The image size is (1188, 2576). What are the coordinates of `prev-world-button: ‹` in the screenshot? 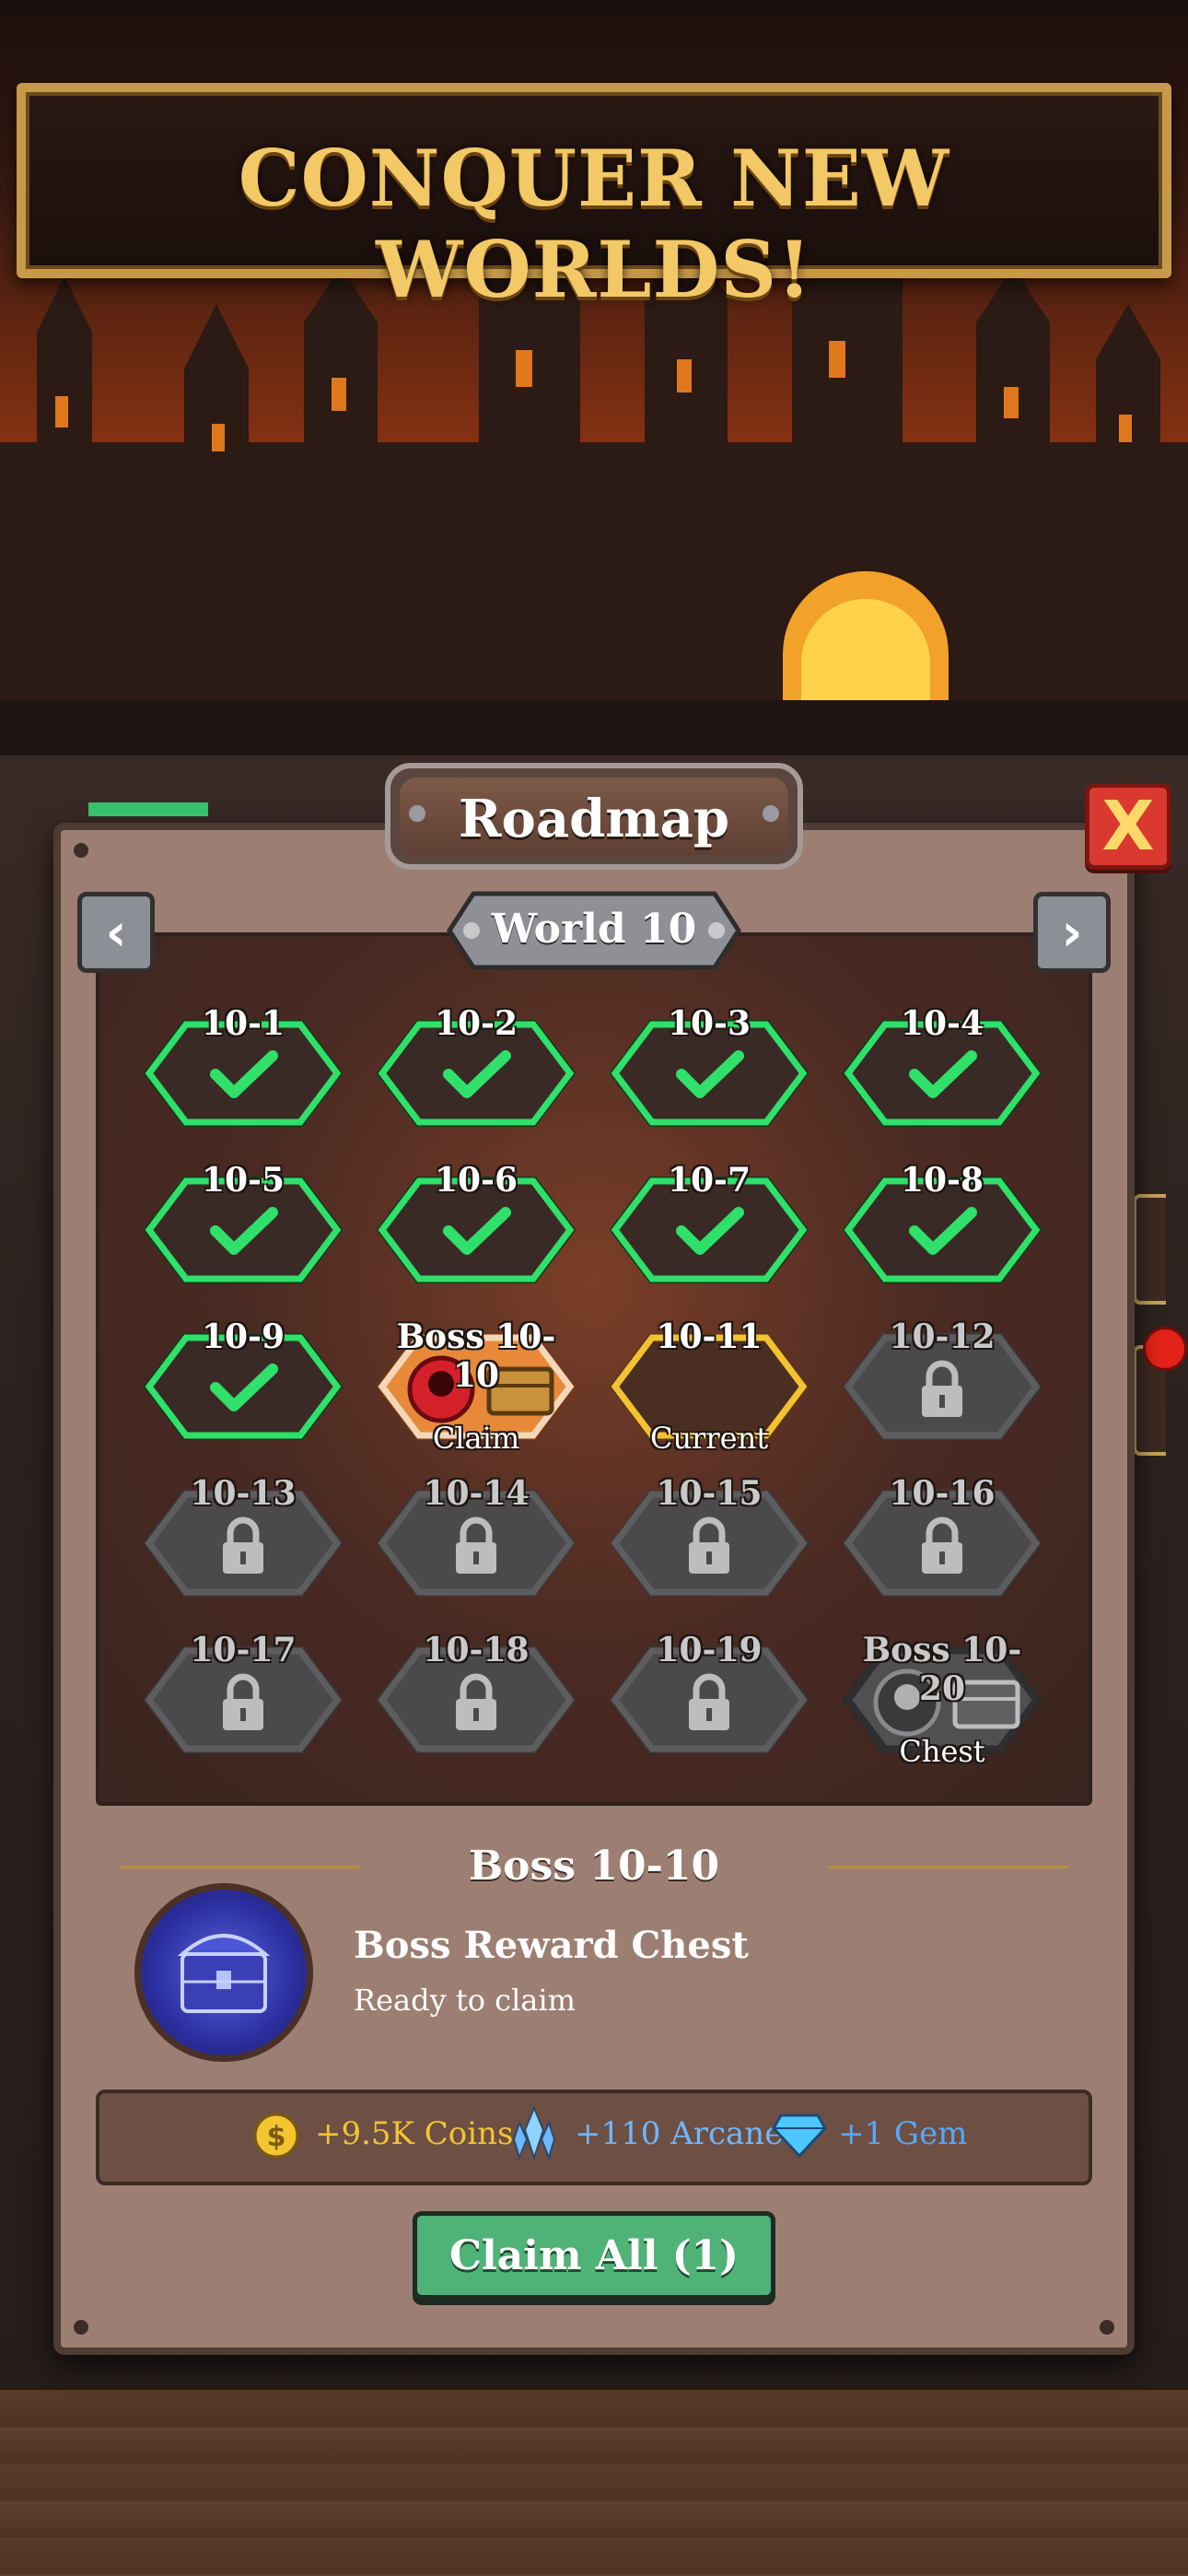 It's located at (116, 932).